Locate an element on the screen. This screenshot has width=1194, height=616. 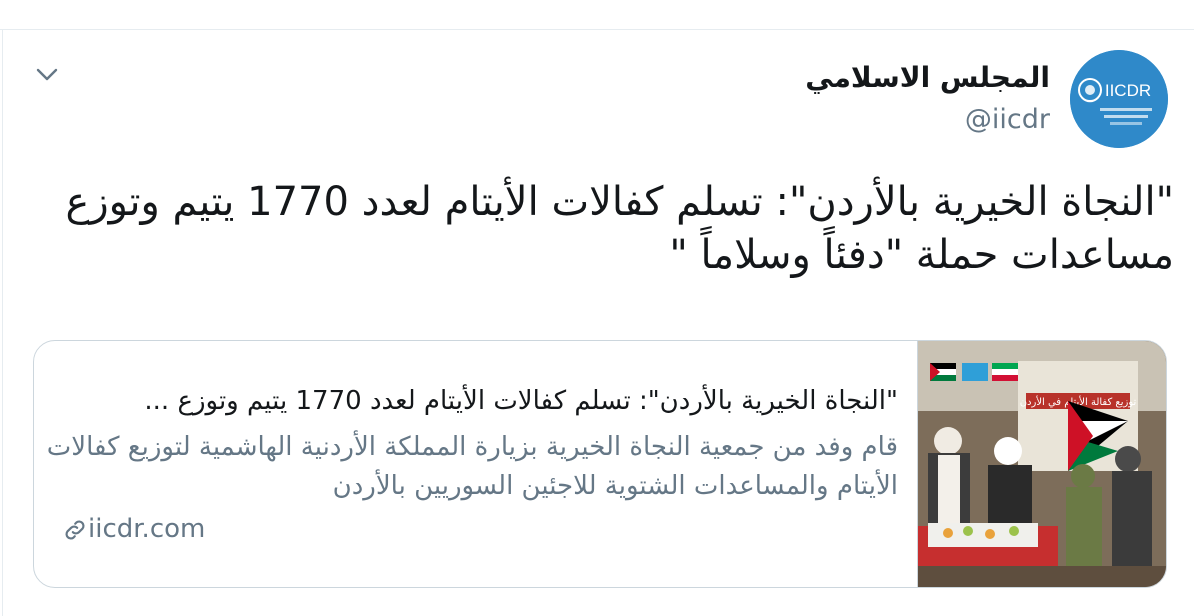
card-domain: iicdr.com is located at coordinates (133, 529).